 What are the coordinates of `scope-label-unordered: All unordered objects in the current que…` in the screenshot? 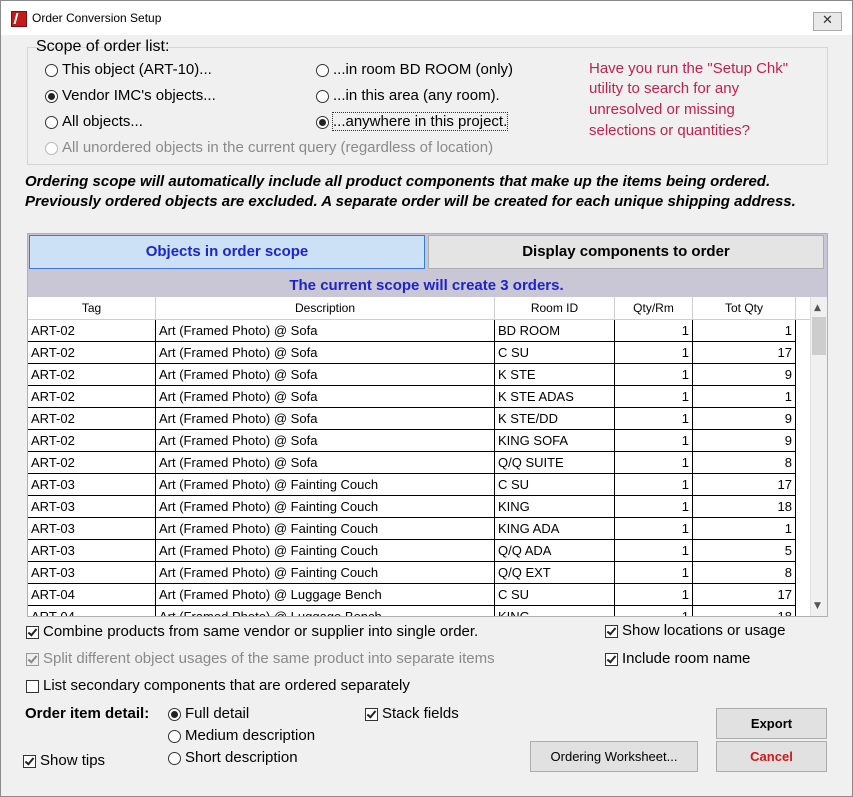 It's located at (278, 147).